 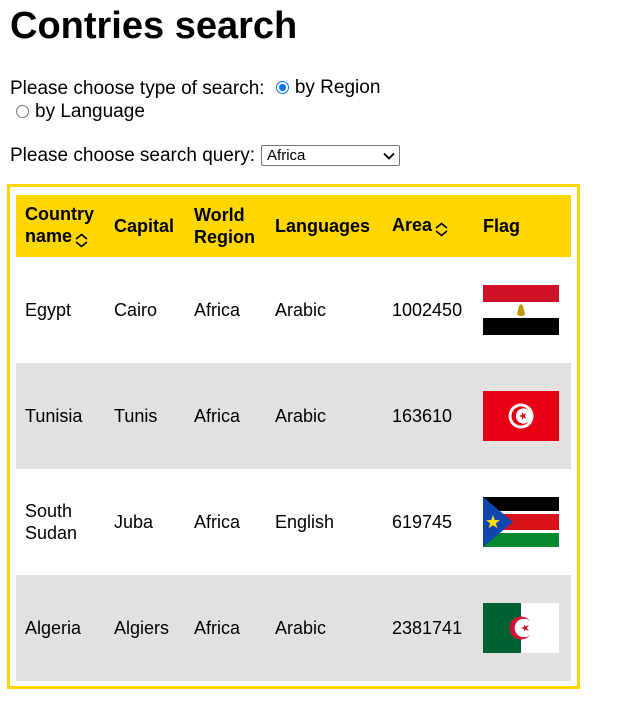 What do you see at coordinates (305, 522) in the screenshot?
I see `cell-languages: English` at bounding box center [305, 522].